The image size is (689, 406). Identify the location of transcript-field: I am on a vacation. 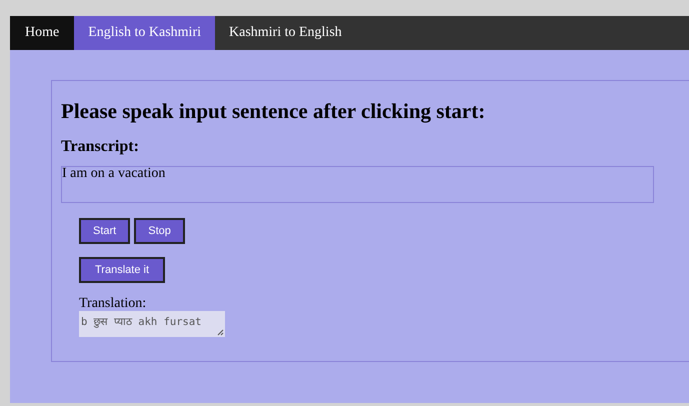
(357, 184).